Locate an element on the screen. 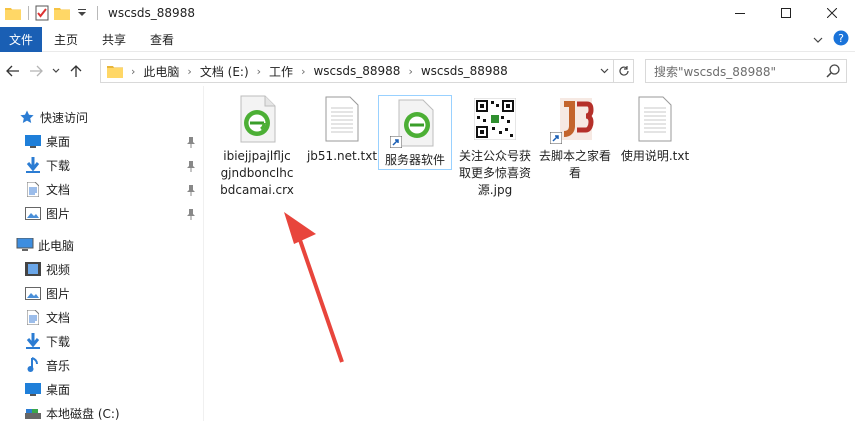 The width and height of the screenshot is (855, 421). star-icon is located at coordinates (27, 117).